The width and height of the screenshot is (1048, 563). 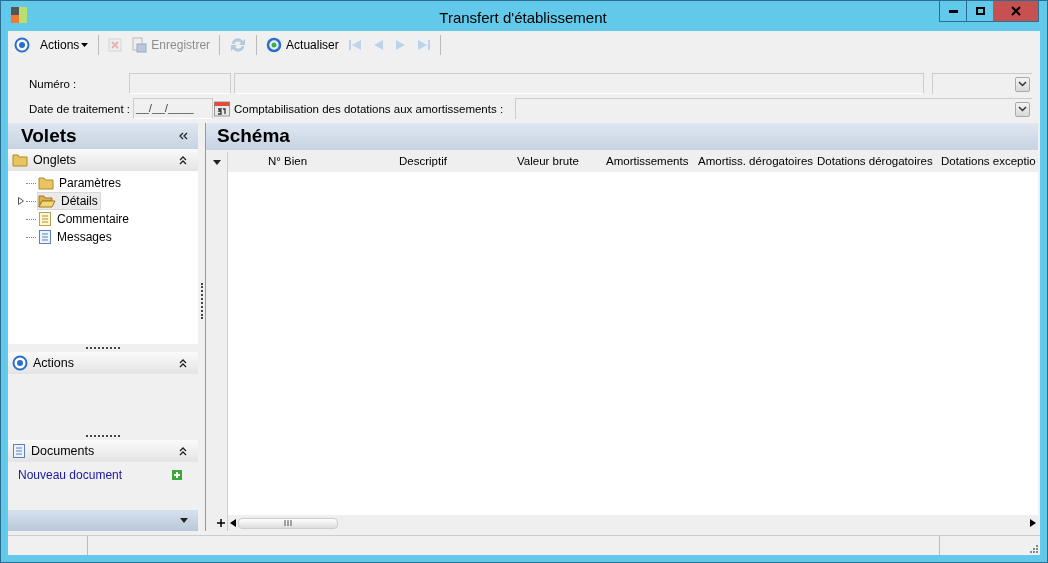 I want to click on caret-icon, so click(x=85, y=44).